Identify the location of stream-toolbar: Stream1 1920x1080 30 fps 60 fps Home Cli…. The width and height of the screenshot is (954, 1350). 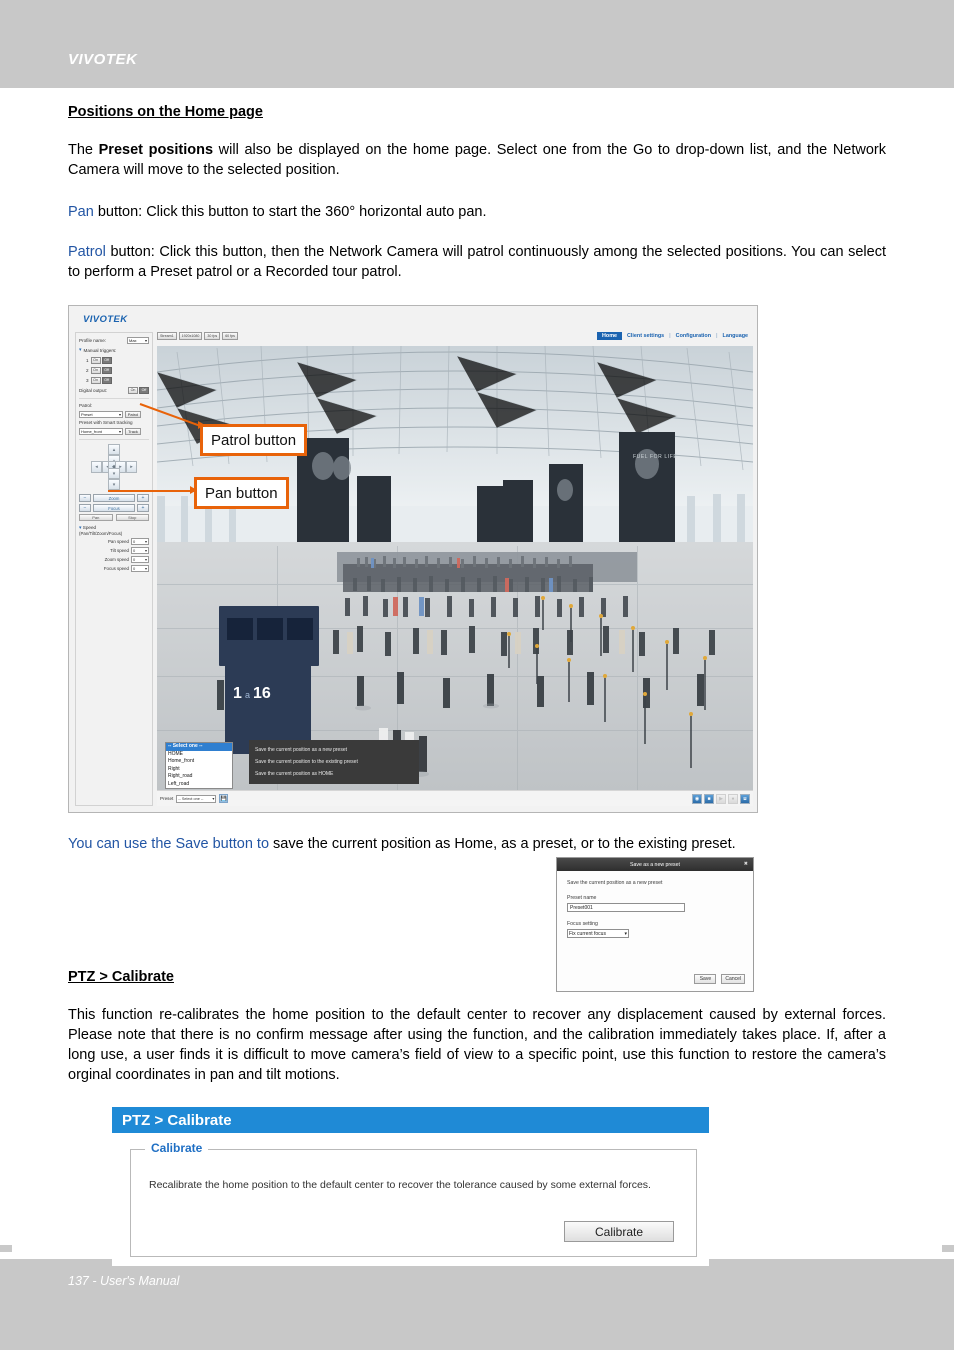
(455, 338).